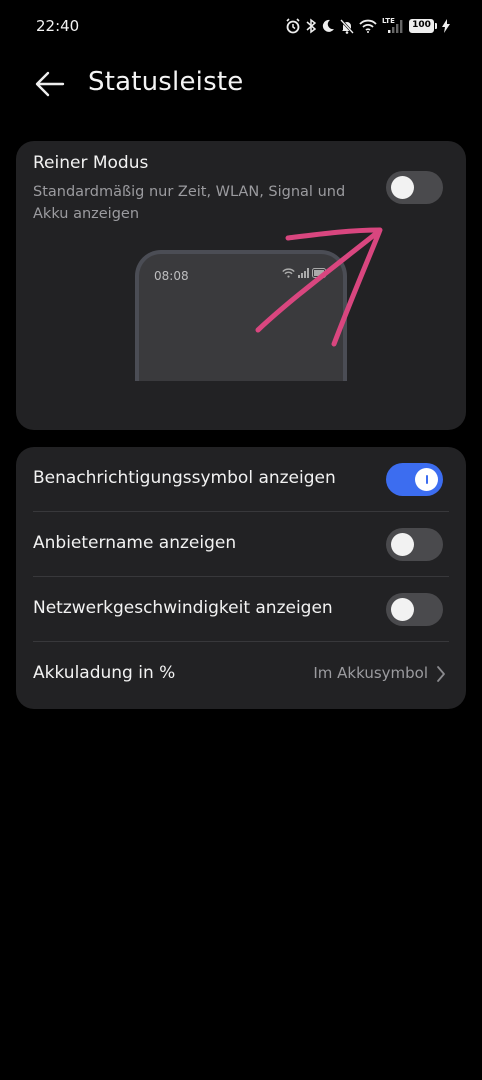 The image size is (482, 1080). Describe the element at coordinates (241, 544) in the screenshot. I see `carrier-name-row: Anbietername anzeigen` at that location.